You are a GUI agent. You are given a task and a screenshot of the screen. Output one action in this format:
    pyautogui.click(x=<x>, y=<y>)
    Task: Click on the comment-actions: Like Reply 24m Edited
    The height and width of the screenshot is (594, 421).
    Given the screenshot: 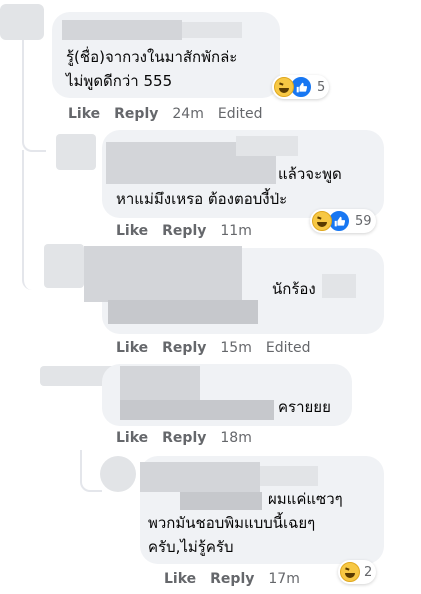 What is the action you would take?
    pyautogui.click(x=172, y=114)
    